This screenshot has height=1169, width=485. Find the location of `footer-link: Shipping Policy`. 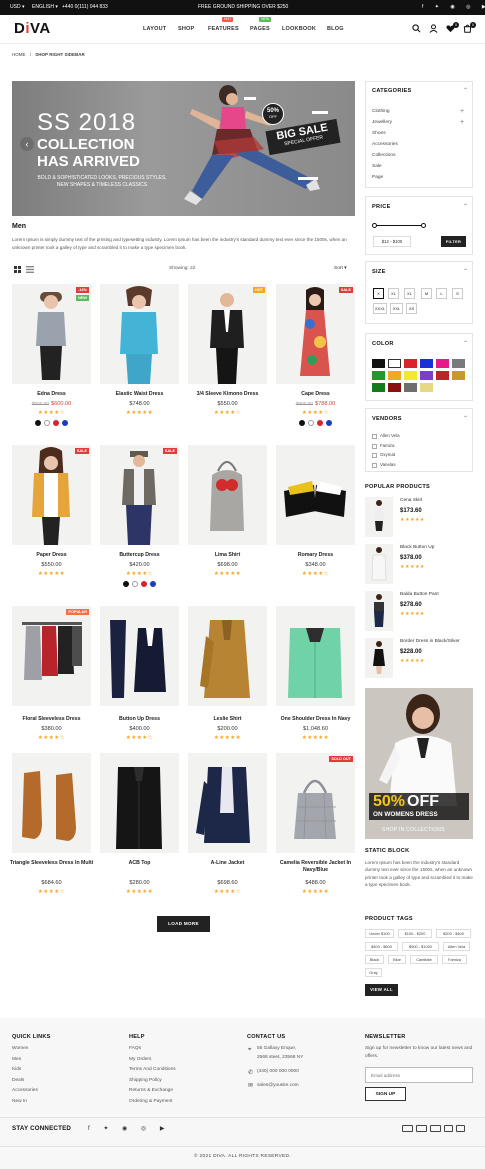

footer-link: Shipping Policy is located at coordinates (145, 1080).